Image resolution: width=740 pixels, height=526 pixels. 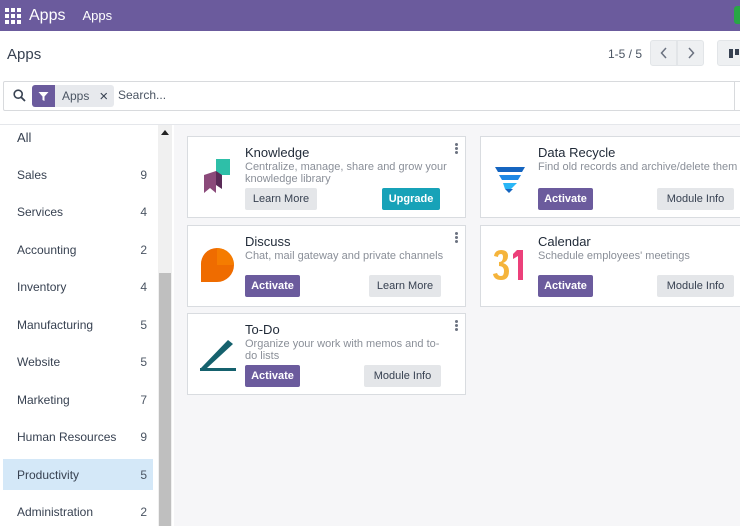 I want to click on sidebar-item-manufacturing: Manufacturing 5, so click(x=78, y=324).